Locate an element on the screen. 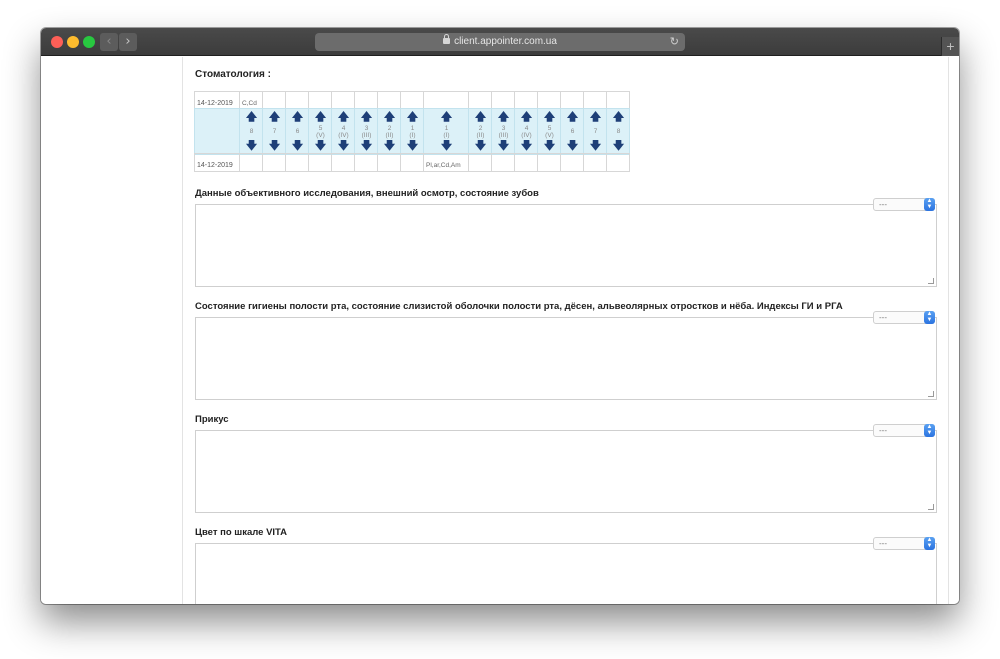 Image resolution: width=1000 pixels, height=659 pixels. new-tab-button: + is located at coordinates (950, 46).